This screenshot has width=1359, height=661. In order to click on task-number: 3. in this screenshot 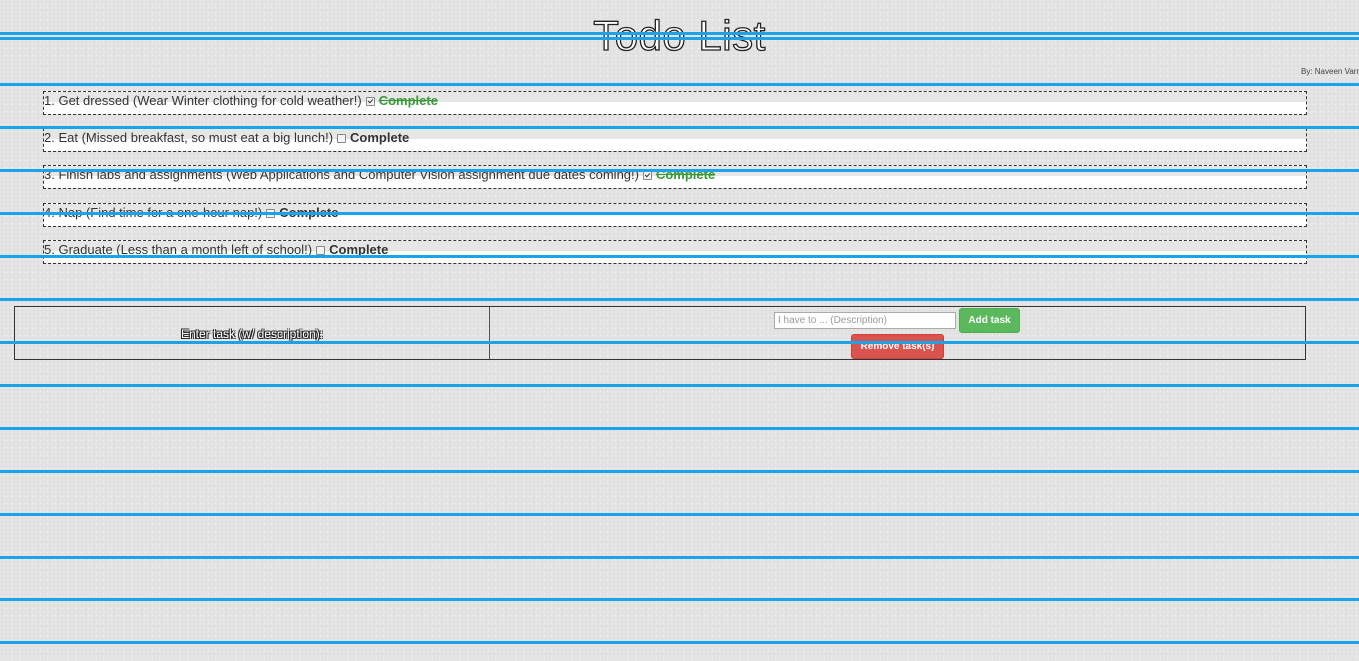, I will do `click(49, 174)`.